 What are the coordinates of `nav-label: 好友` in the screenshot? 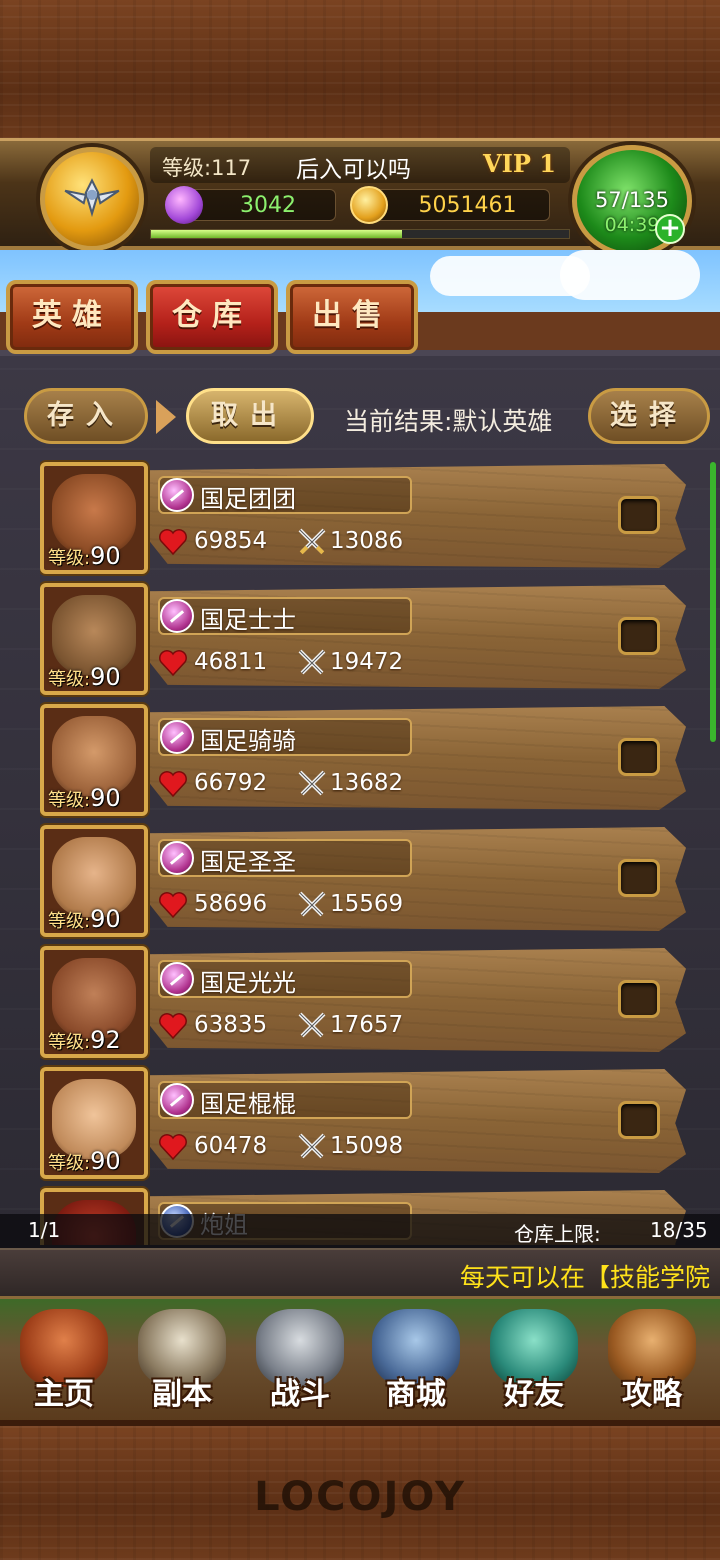 It's located at (534, 1394).